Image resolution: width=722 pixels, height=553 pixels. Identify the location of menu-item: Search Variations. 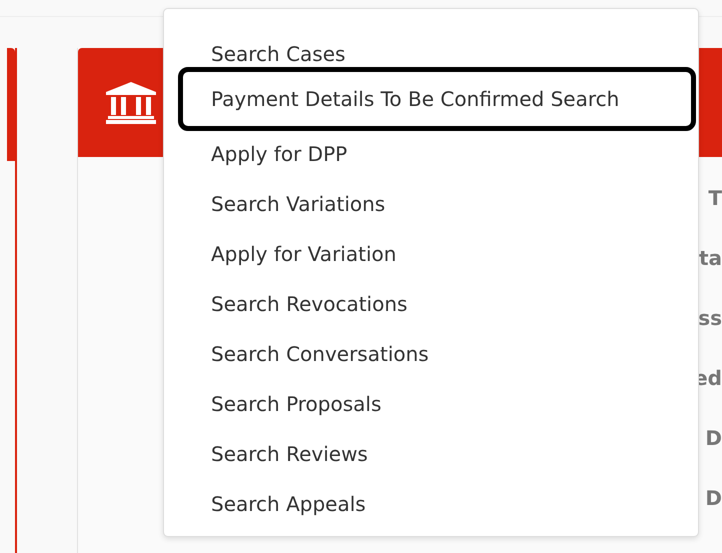
(437, 199).